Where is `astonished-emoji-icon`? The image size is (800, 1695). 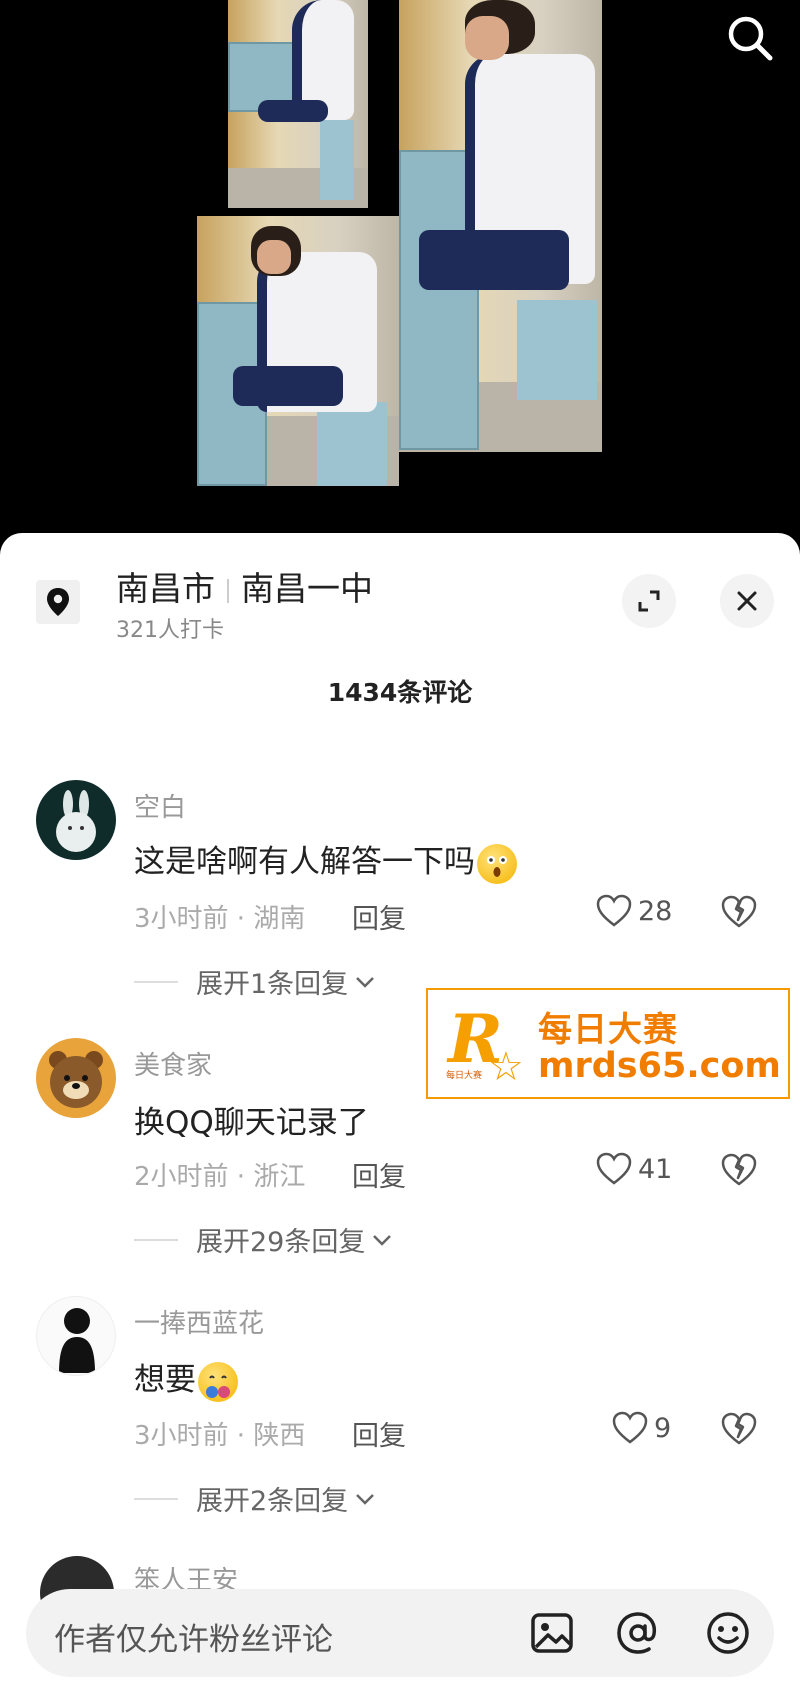
astonished-emoji-icon is located at coordinates (497, 863).